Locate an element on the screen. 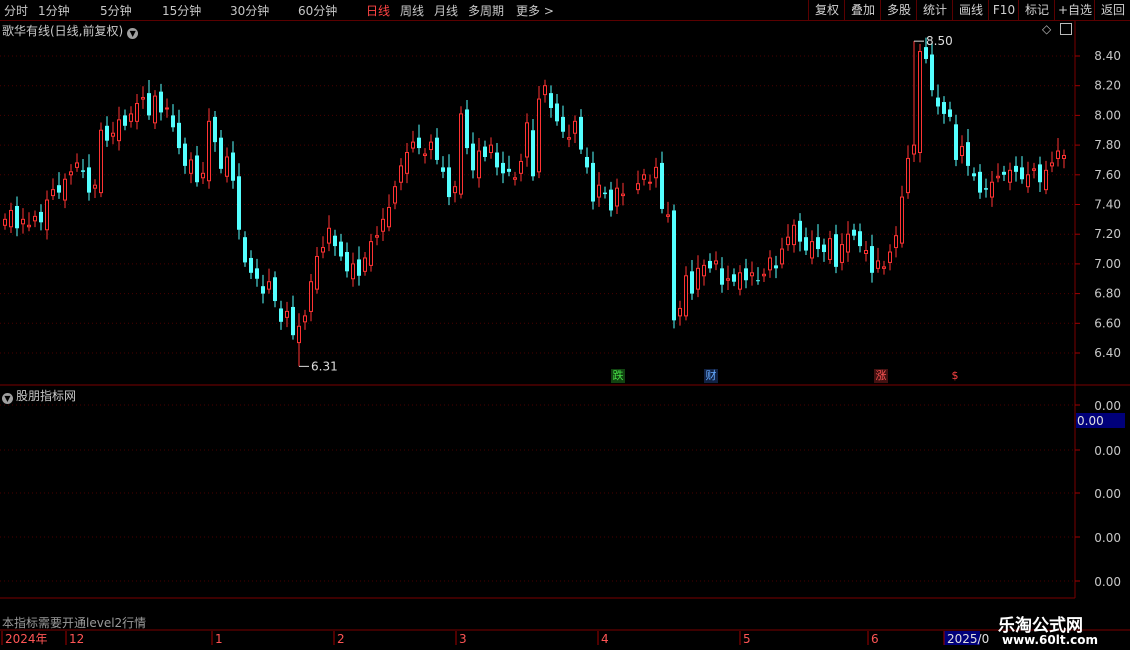 Image resolution: width=1130 pixels, height=650 pixels. date-label: 2024年 is located at coordinates (26, 639).